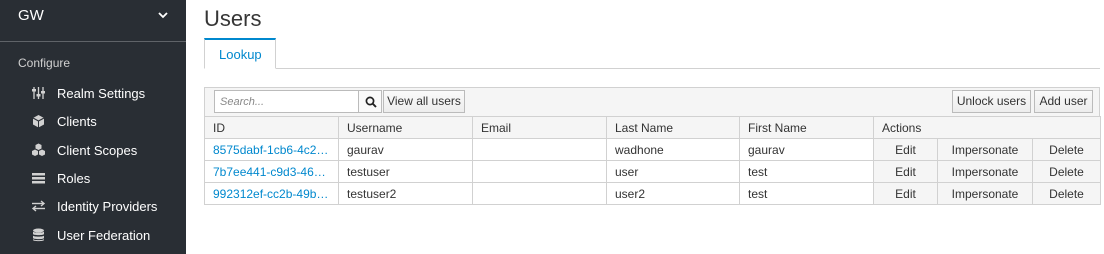 The height and width of the screenshot is (254, 1104). Describe the element at coordinates (271, 127) in the screenshot. I see `column-header-id: ID` at that location.